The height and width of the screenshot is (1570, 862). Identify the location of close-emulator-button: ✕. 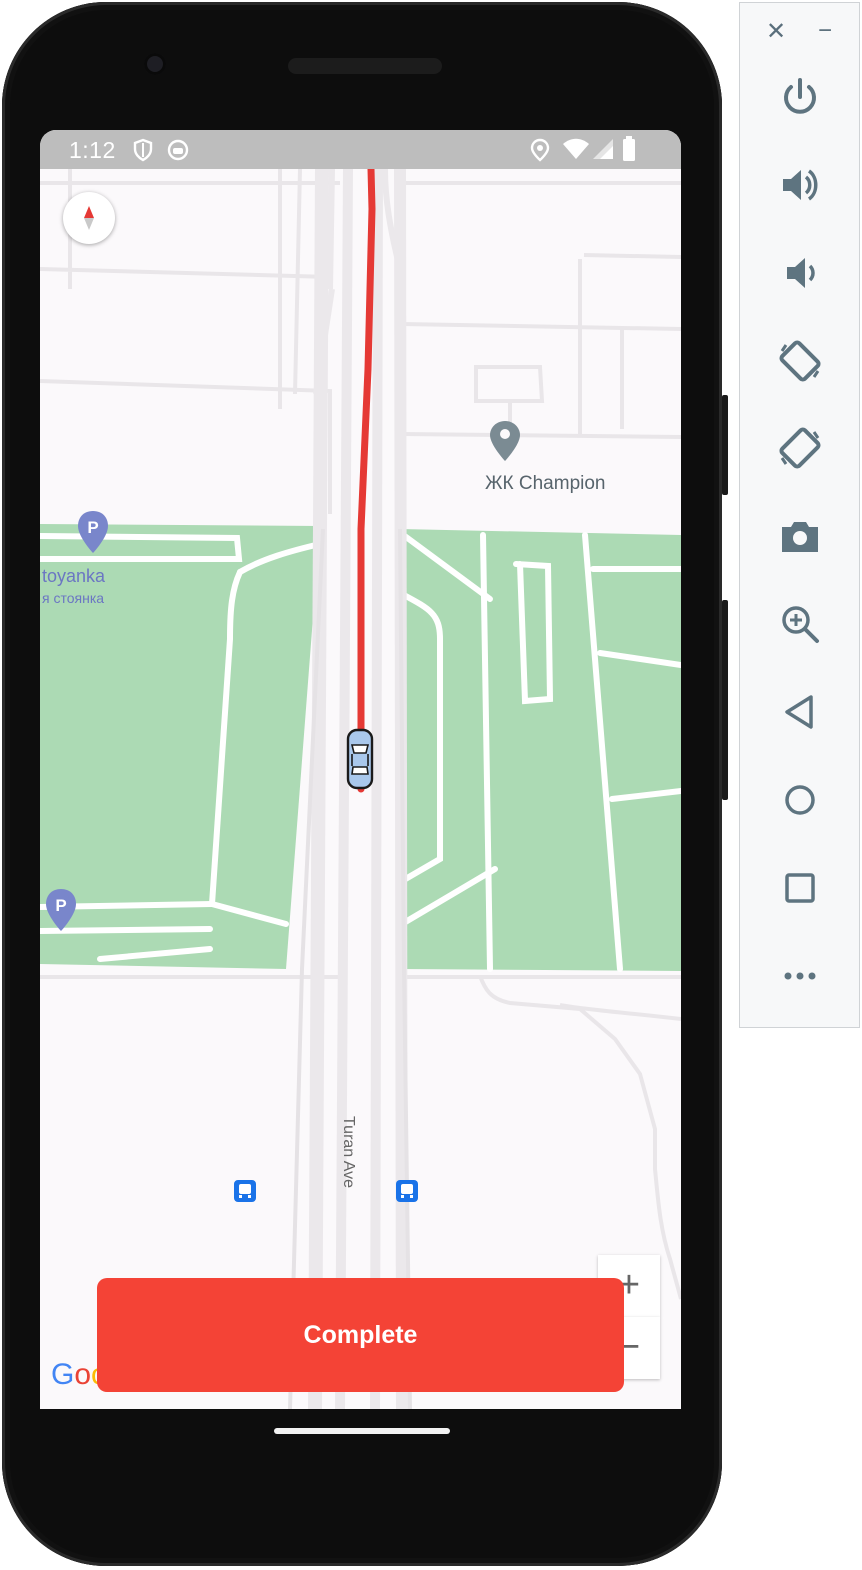
(776, 31).